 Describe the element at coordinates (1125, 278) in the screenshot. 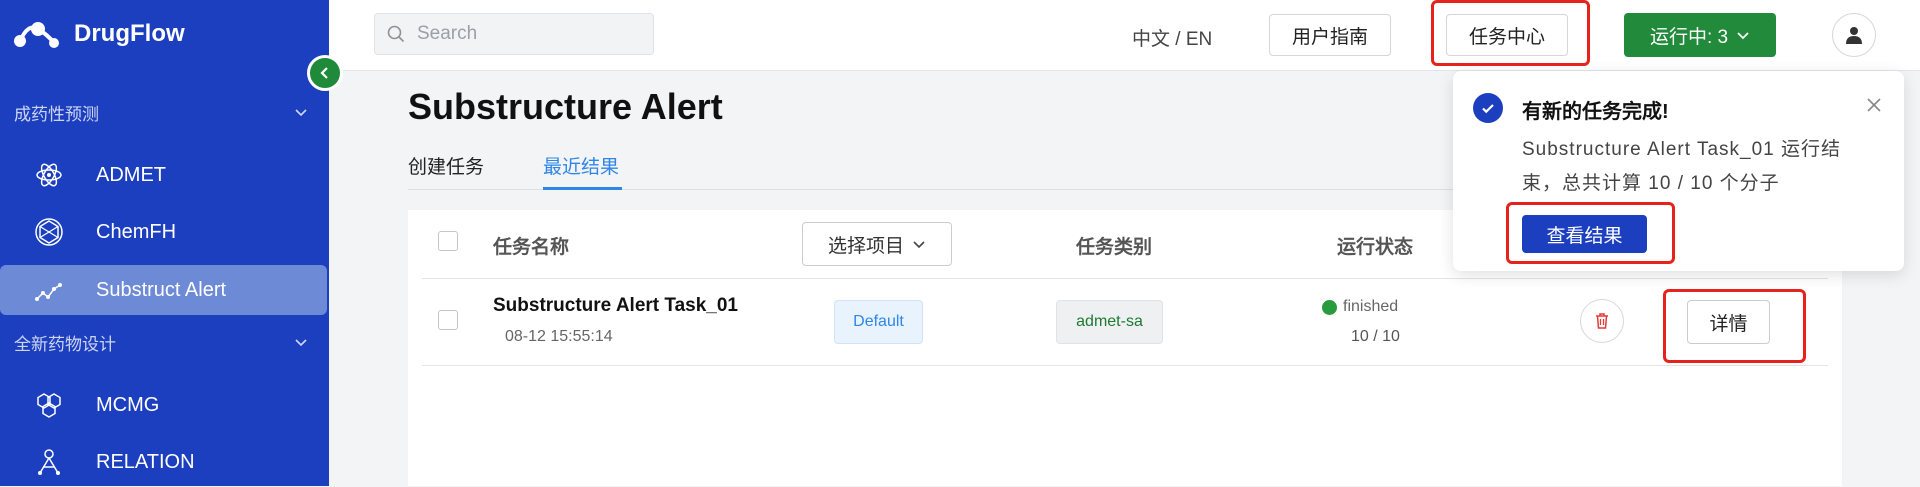

I see `table-header-divider` at that location.